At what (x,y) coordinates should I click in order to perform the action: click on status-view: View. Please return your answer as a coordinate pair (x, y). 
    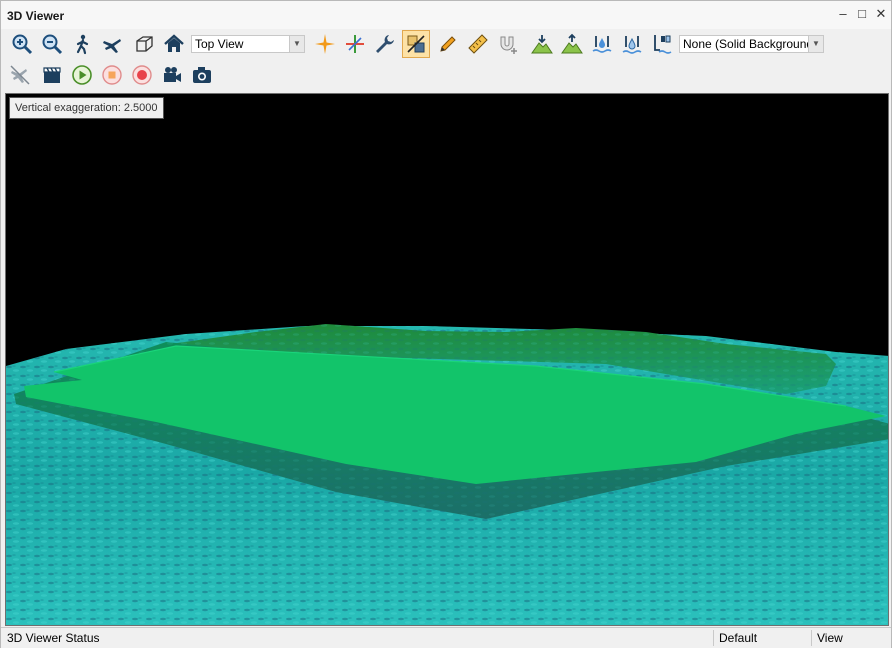
    Looking at the image, I should click on (830, 638).